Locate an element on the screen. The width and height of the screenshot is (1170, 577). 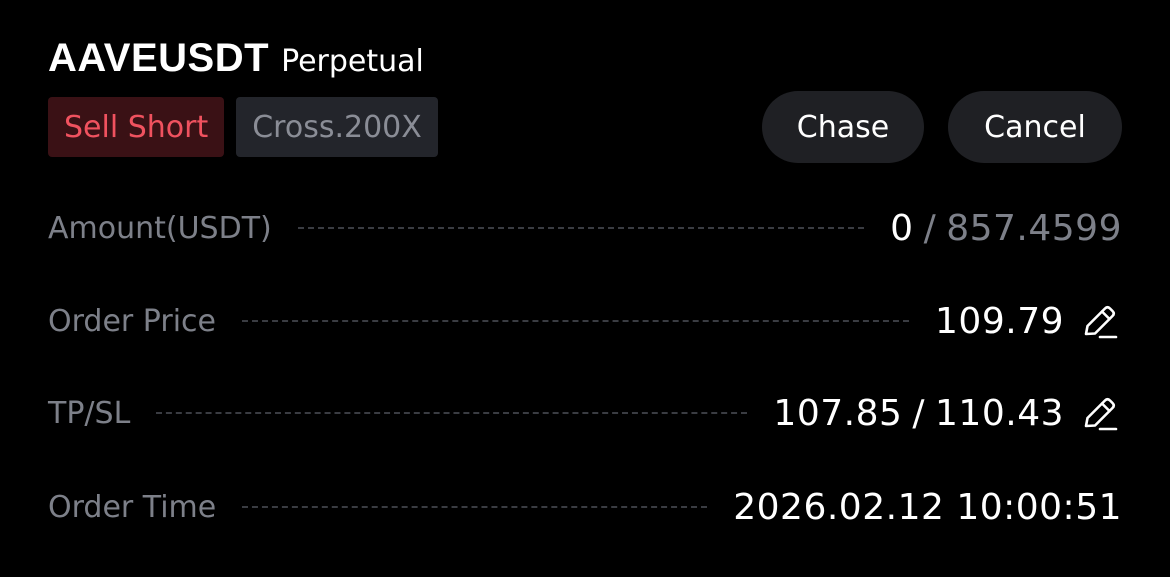
symbol-name: AAVEUSDT is located at coordinates (159, 58).